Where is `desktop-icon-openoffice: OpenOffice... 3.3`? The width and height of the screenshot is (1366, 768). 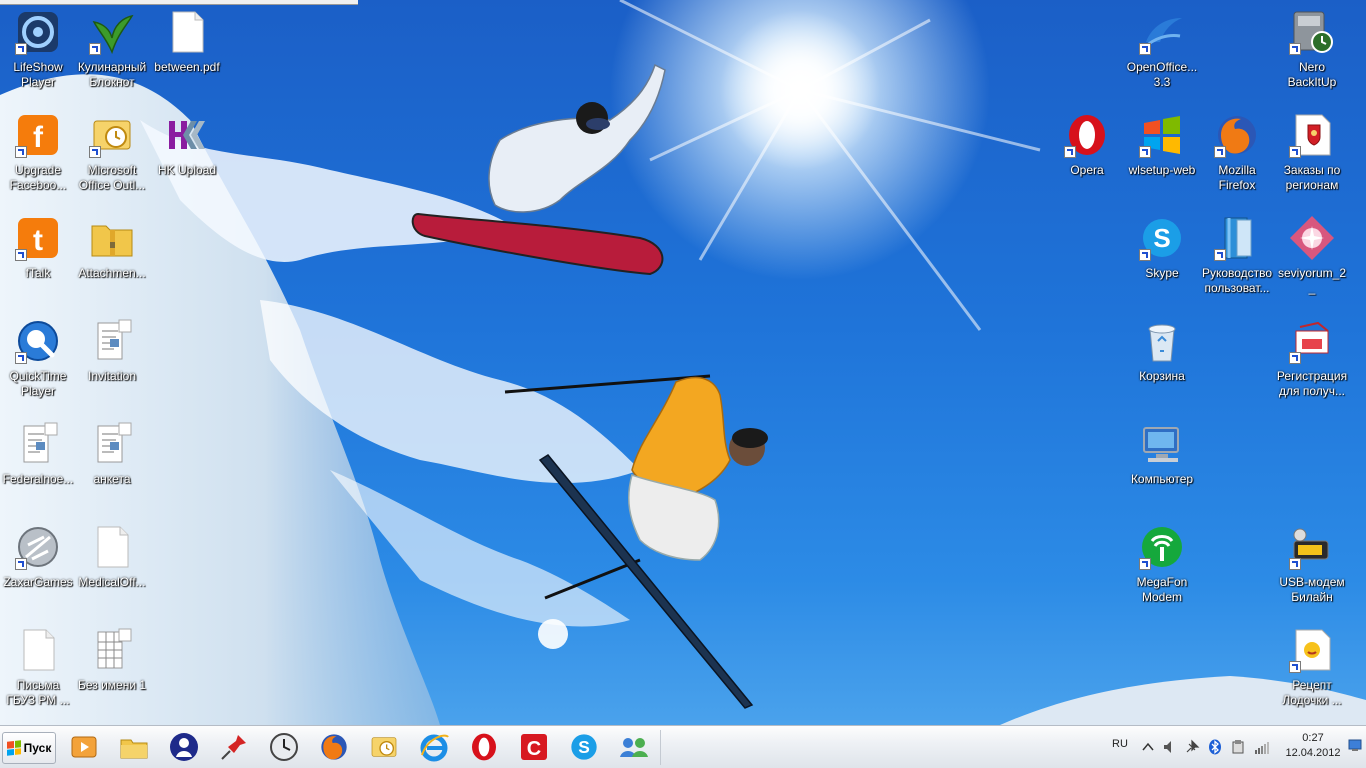 desktop-icon-openoffice: OpenOffice... 3.3 is located at coordinates (1162, 52).